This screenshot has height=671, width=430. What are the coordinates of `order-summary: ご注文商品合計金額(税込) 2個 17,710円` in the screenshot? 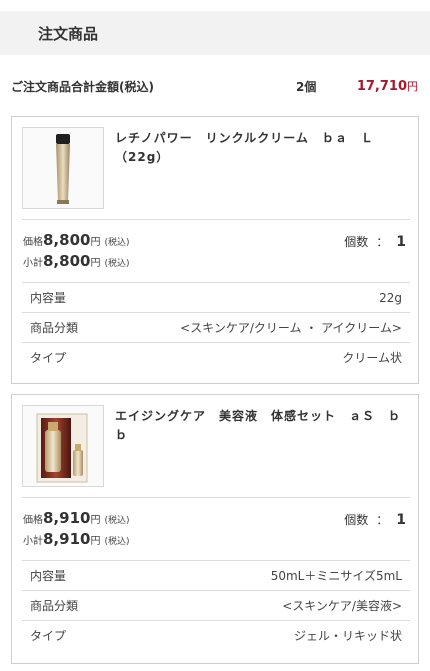 It's located at (215, 86).